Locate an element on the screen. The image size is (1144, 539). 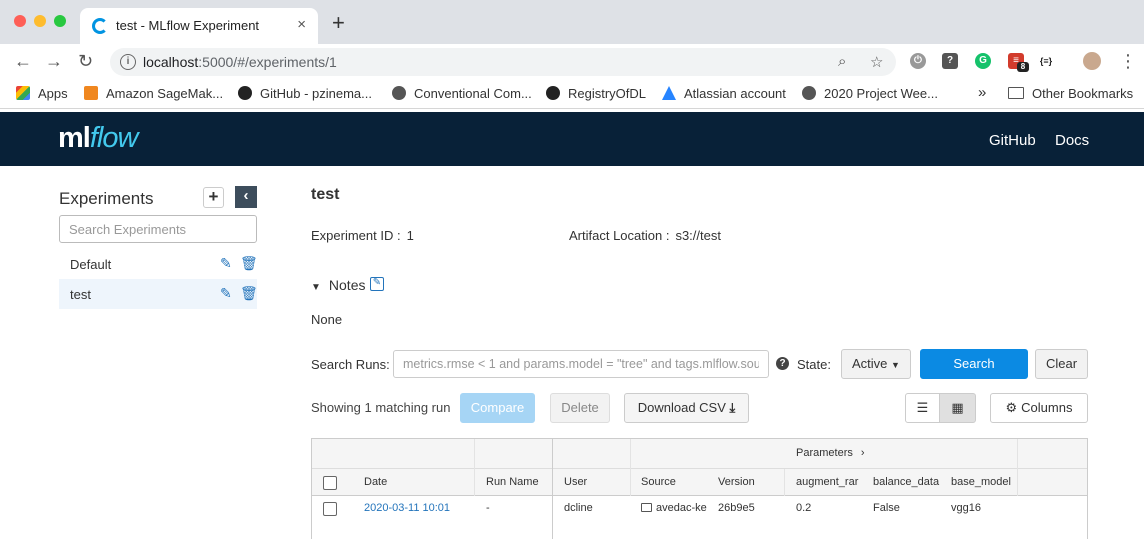
github-icon is located at coordinates (245, 93).